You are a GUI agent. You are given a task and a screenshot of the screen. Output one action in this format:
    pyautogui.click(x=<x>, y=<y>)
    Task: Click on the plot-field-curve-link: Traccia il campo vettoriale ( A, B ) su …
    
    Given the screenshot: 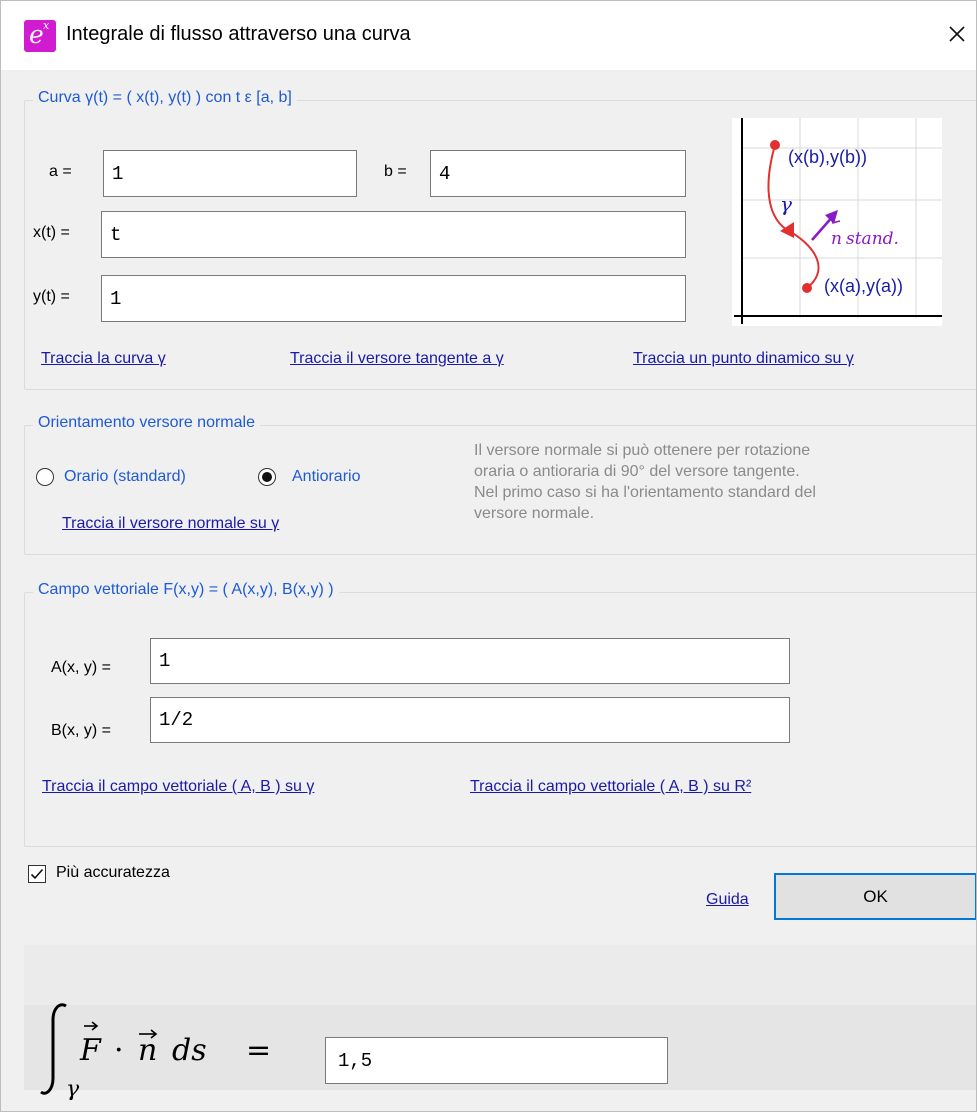 What is the action you would take?
    pyautogui.click(x=178, y=787)
    